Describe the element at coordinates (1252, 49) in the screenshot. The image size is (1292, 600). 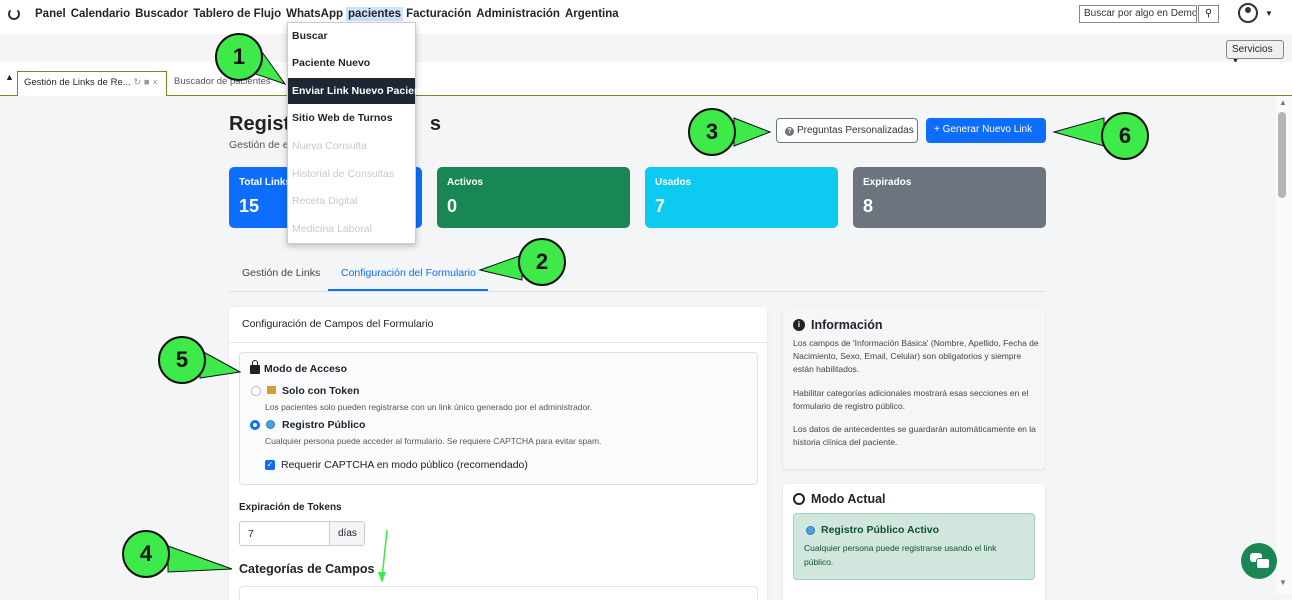
I see `servicios-label: Servicios` at that location.